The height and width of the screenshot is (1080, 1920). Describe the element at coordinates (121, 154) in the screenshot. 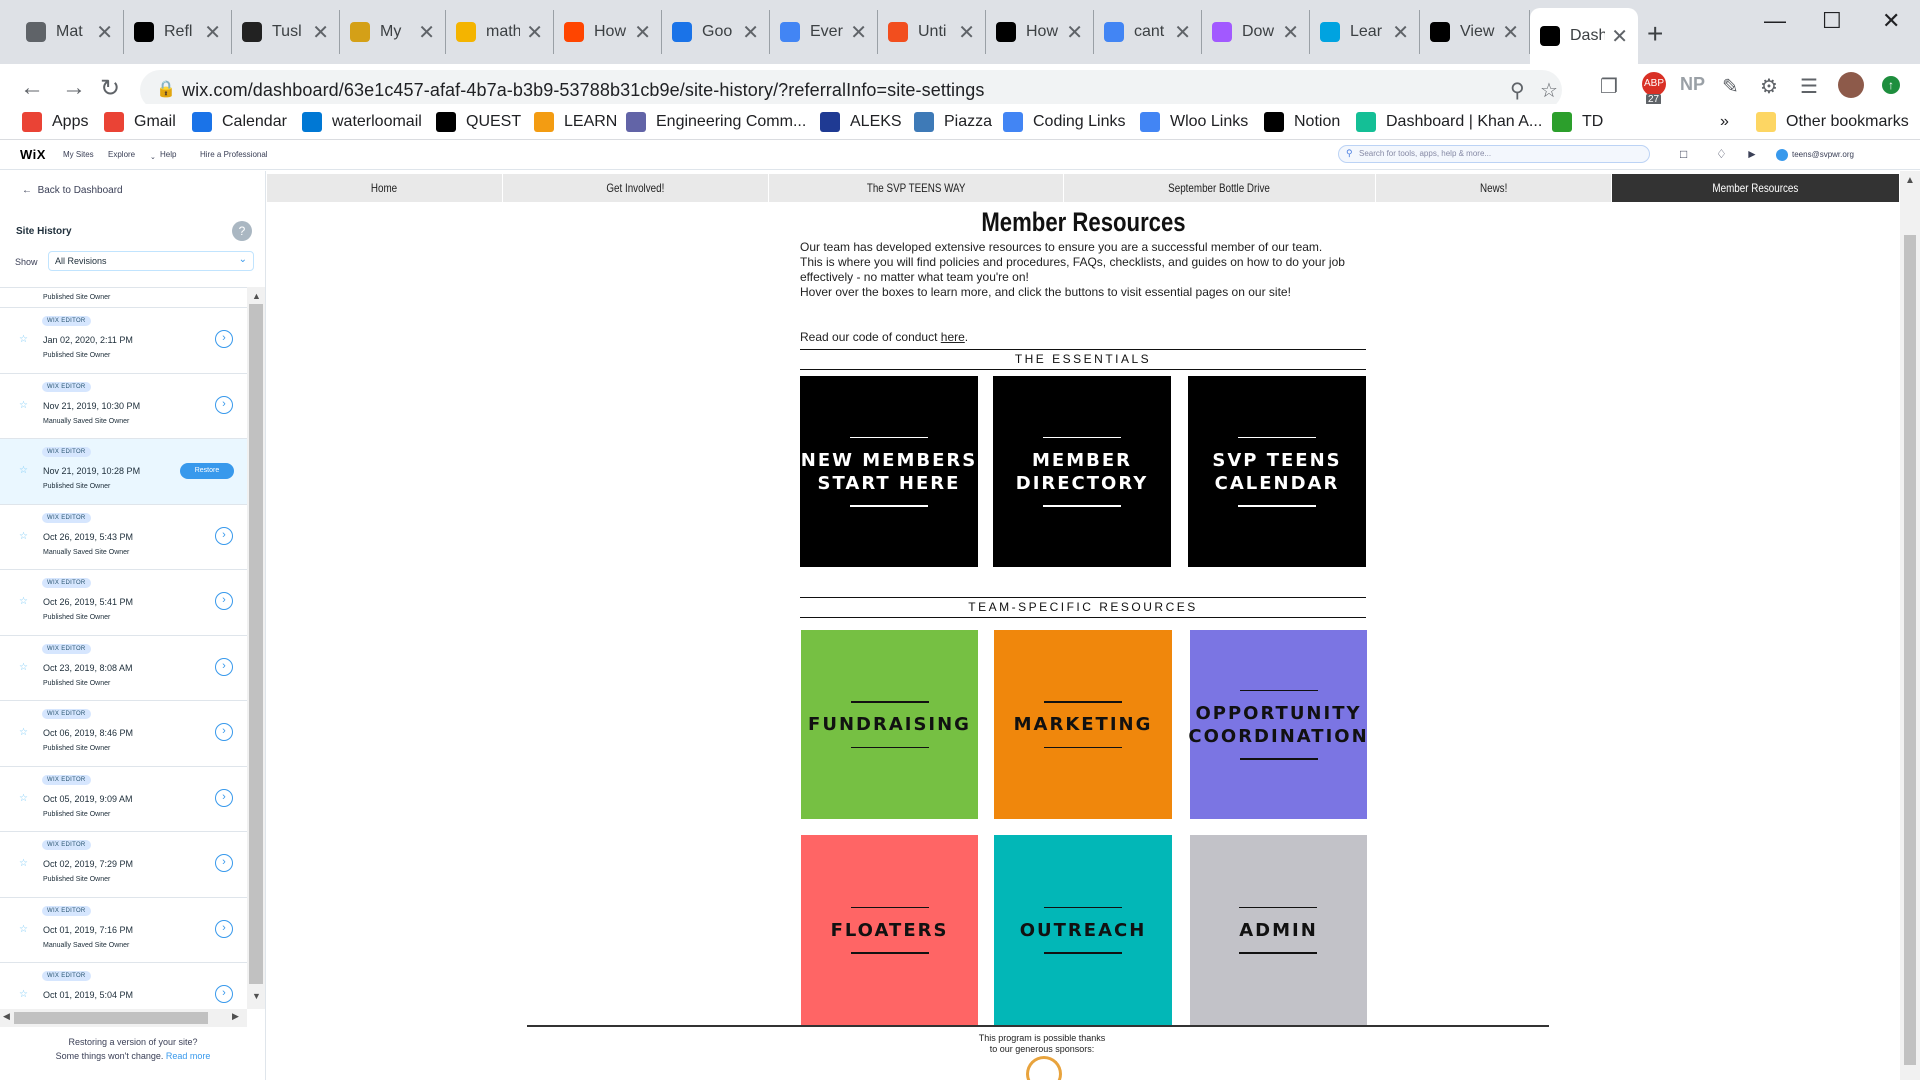

I see `menu-explore: Explore` at that location.